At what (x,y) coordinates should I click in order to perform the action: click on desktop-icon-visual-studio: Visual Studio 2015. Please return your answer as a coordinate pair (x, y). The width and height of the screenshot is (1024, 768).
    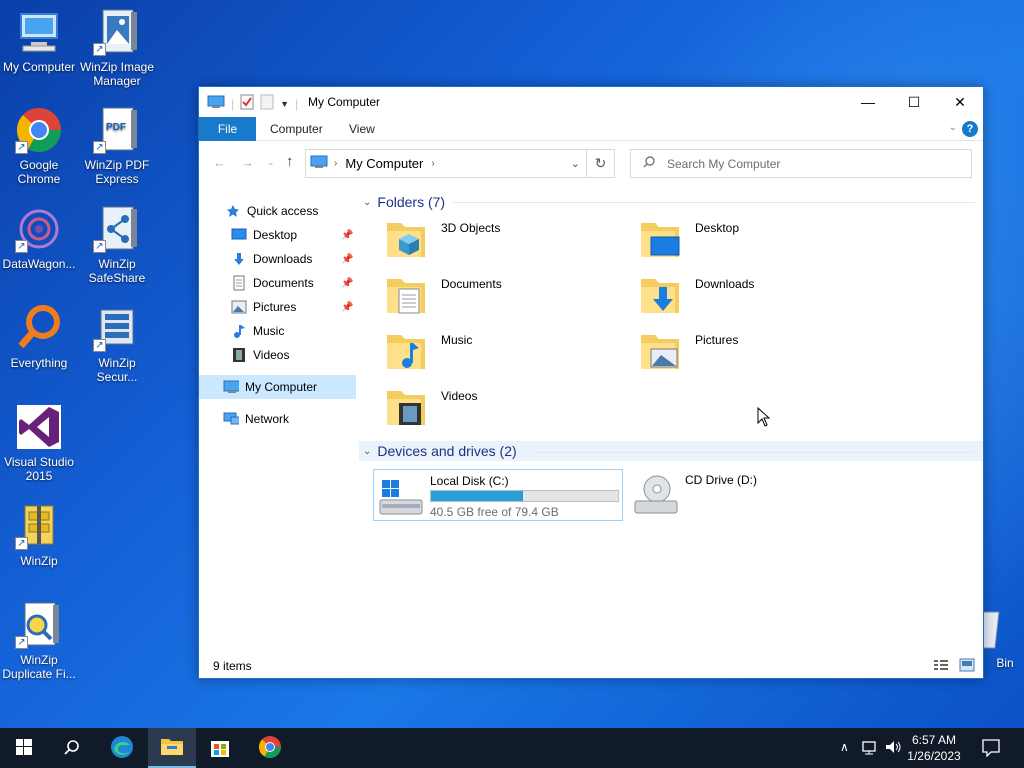
    Looking at the image, I should click on (39, 443).